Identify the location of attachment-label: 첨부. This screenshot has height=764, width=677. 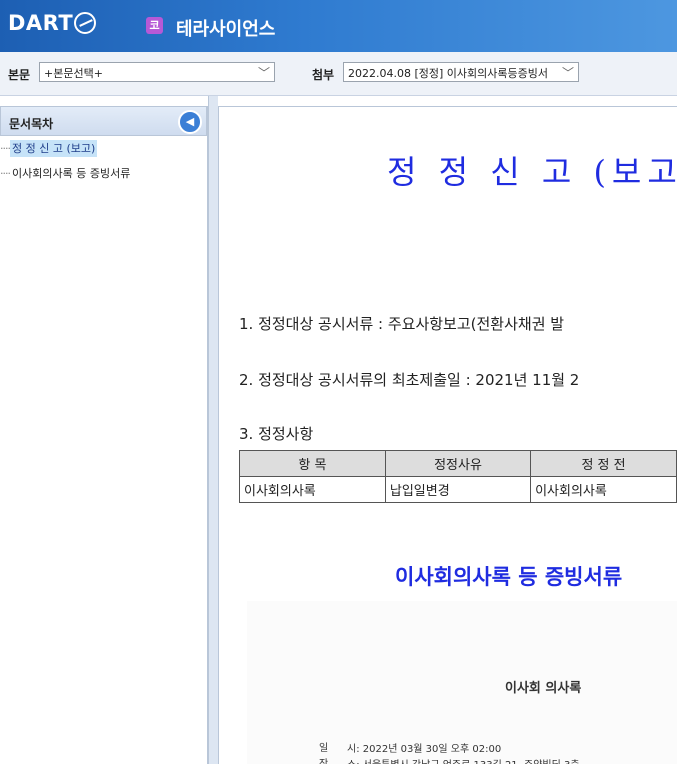
(323, 75).